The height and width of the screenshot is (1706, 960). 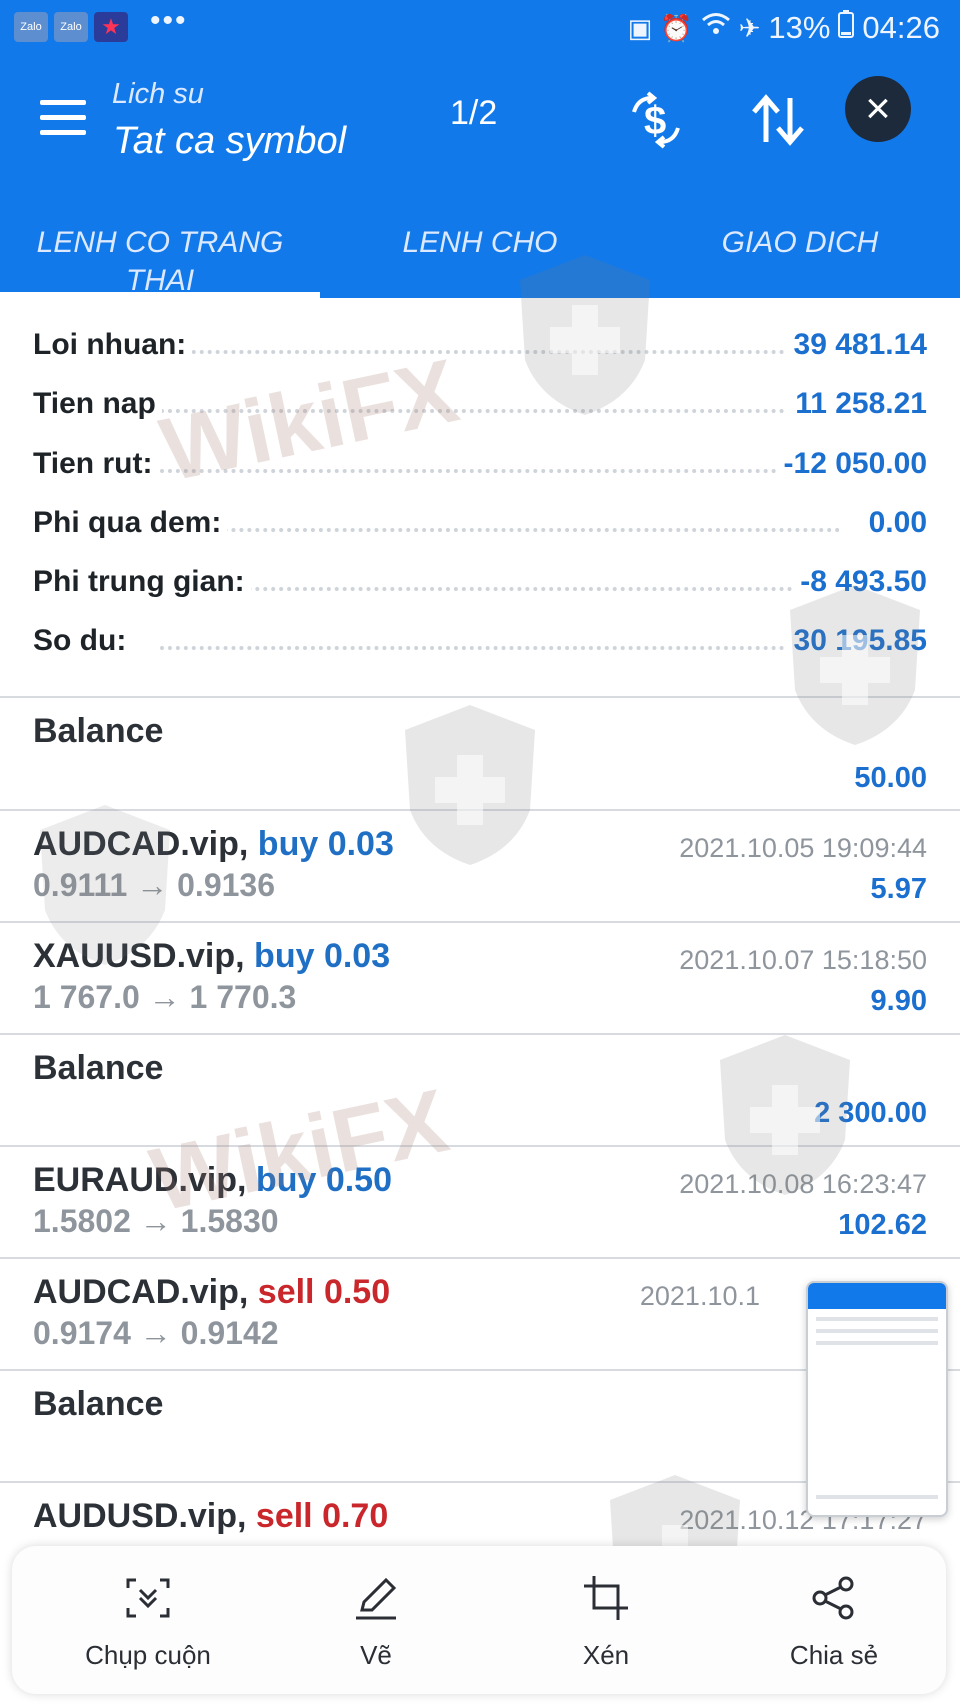 I want to click on history-entry-balance: Balance 50.00, so click(x=480, y=754).